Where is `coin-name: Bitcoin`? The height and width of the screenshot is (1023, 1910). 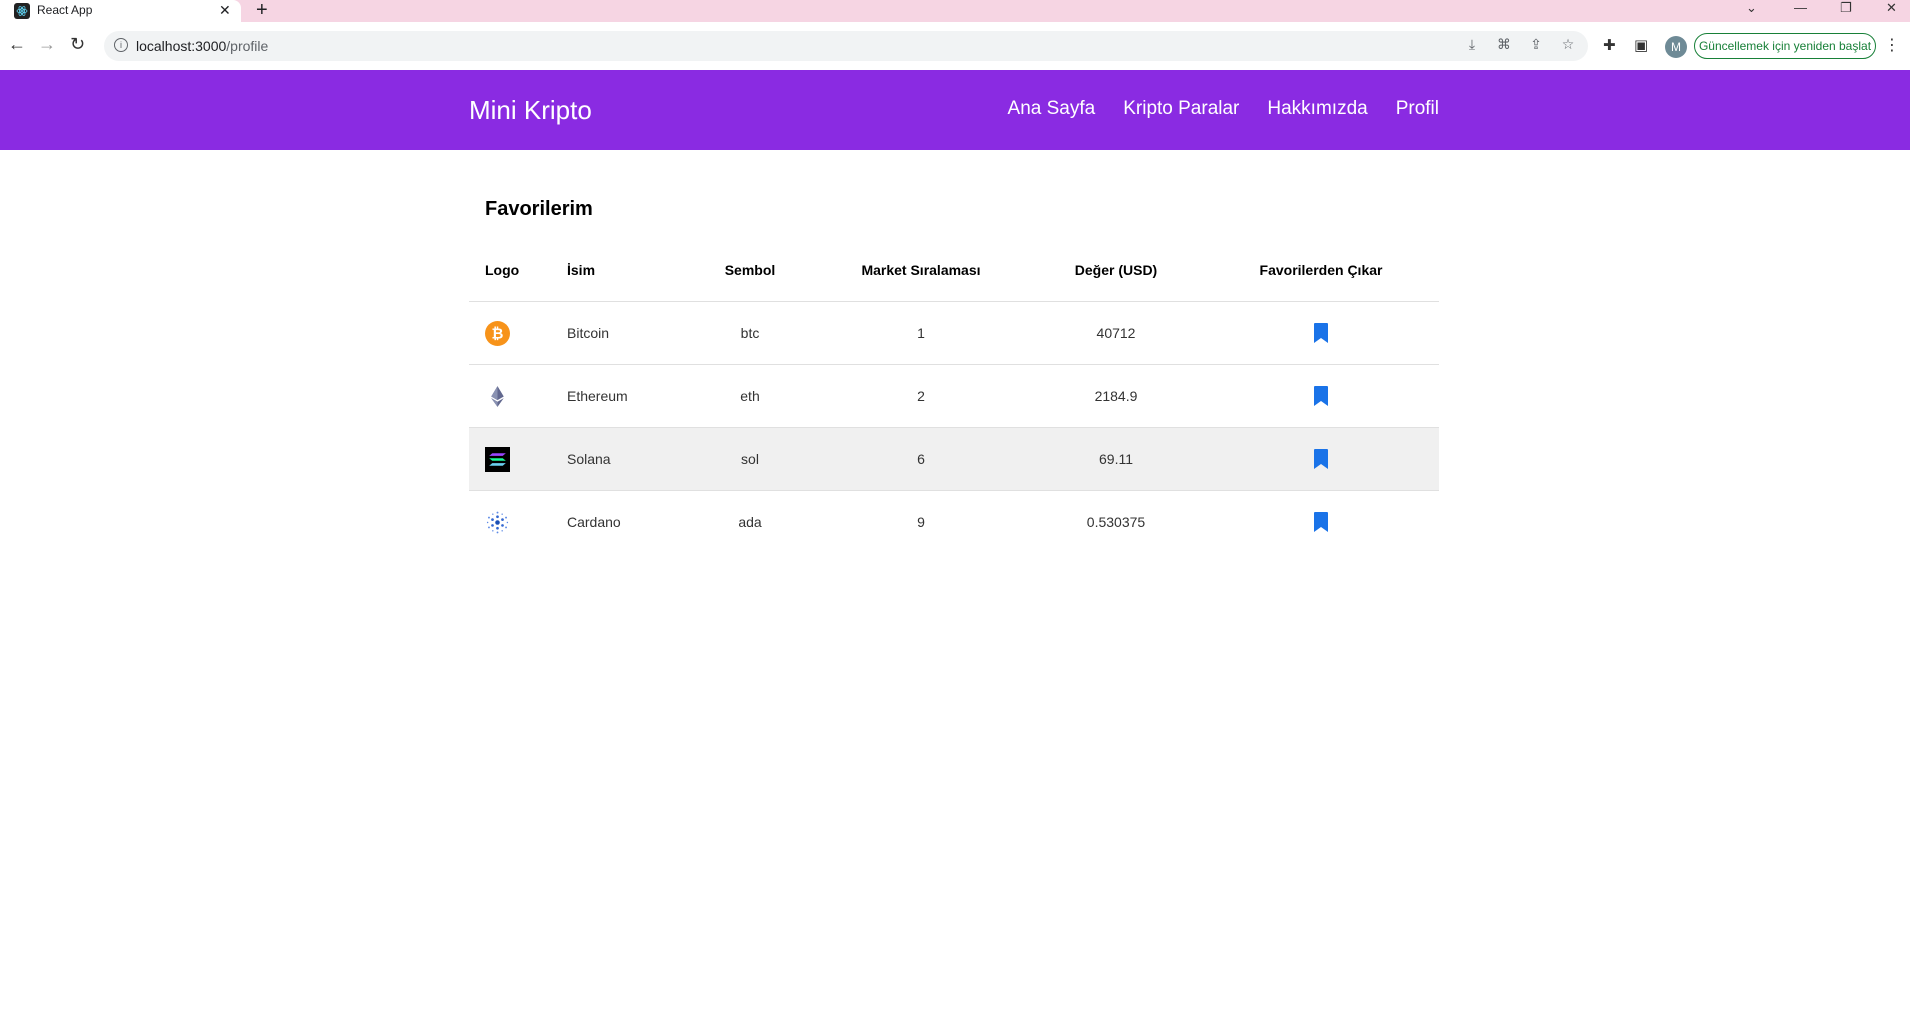
coin-name: Bitcoin is located at coordinates (627, 333).